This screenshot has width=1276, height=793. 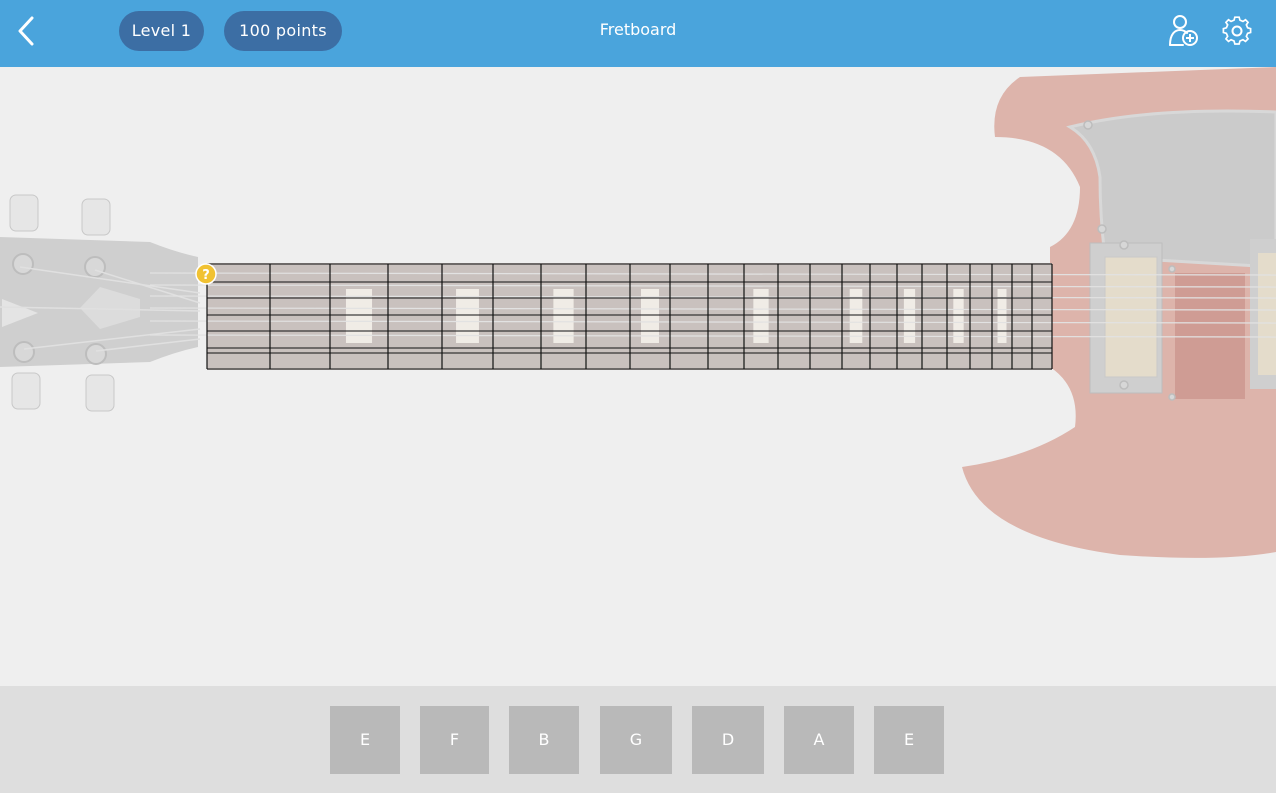 I want to click on top-bar: Level 1 100 points Fretboard, so click(x=638, y=33).